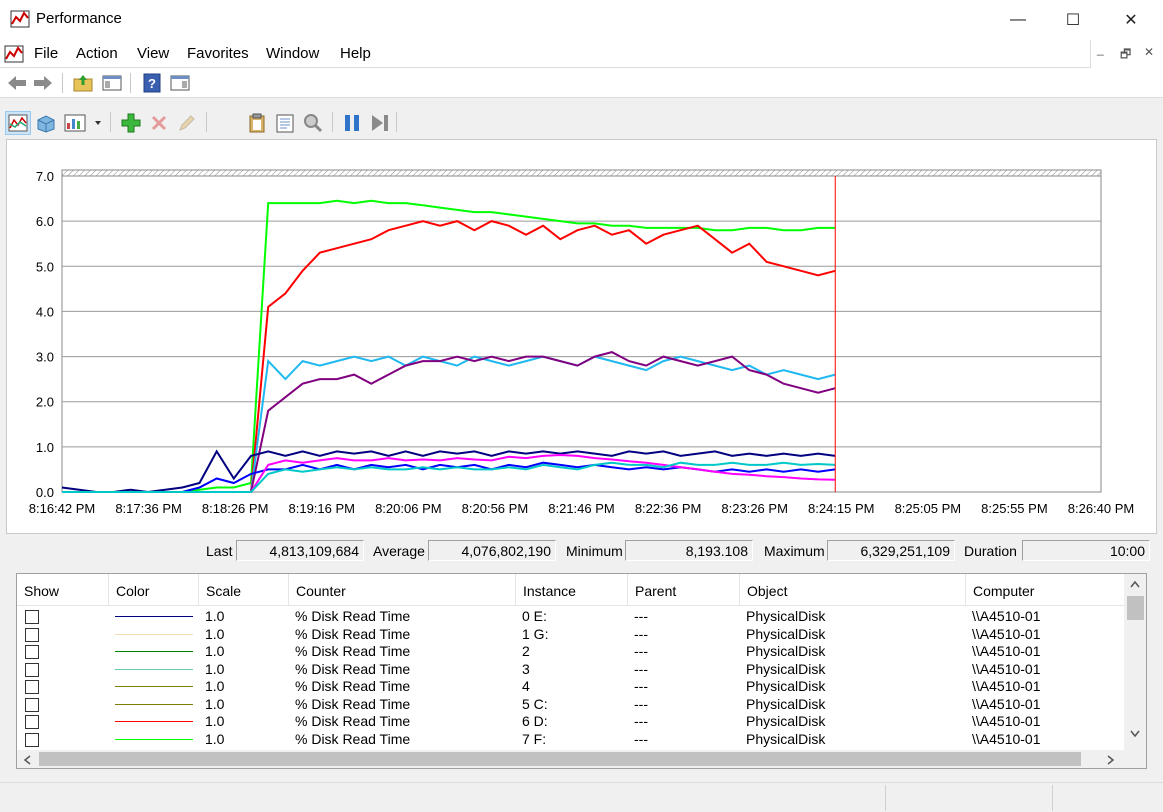 This screenshot has height=812, width=1163. Describe the element at coordinates (218, 53) in the screenshot. I see `menu-favorites: Favorites` at that location.